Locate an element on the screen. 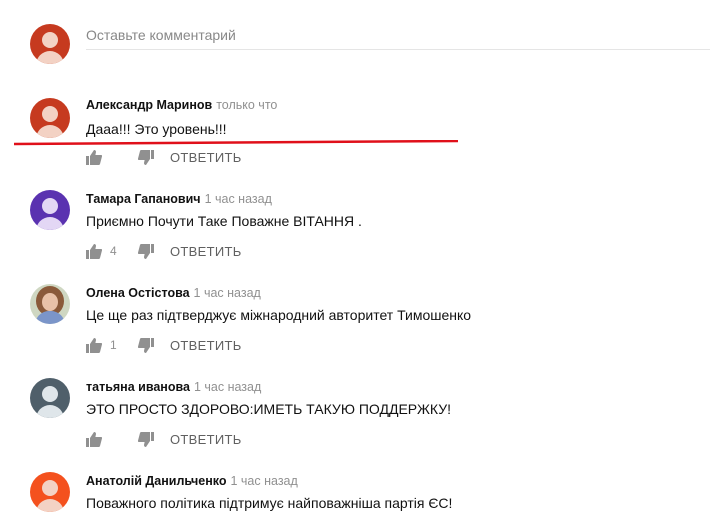 The height and width of the screenshot is (526, 710). comment-meta: Олена Остістова 1 час назад is located at coordinates (173, 293).